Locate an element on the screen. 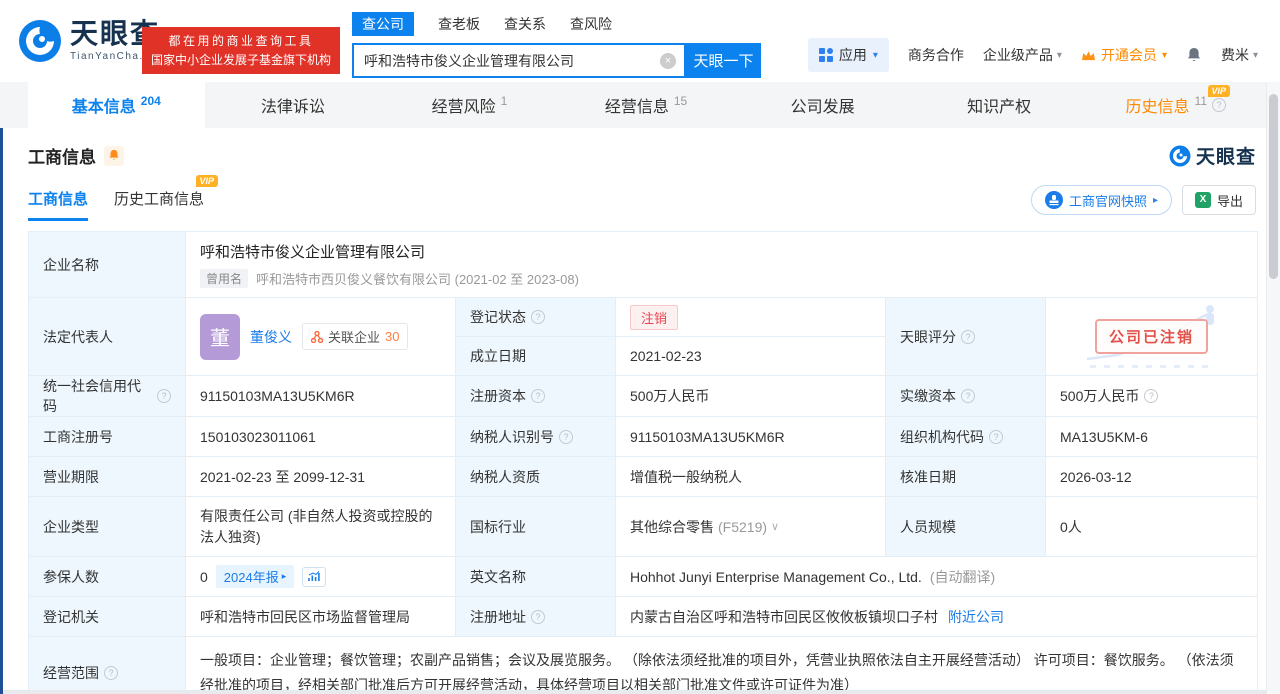  nav-apps: 应用 ▾ is located at coordinates (848, 55).